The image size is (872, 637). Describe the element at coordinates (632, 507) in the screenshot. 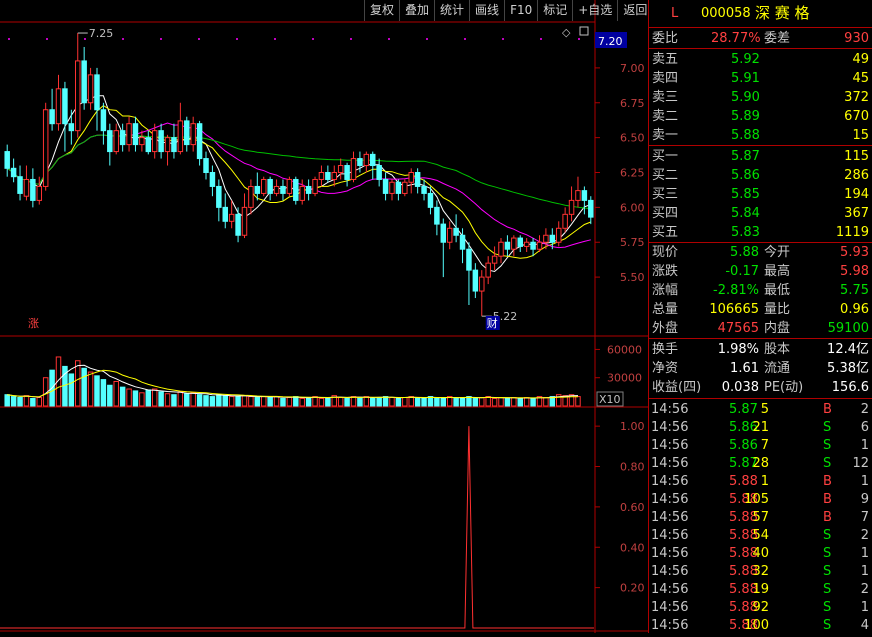

I see `indicator-tick-label: 0.60` at that location.